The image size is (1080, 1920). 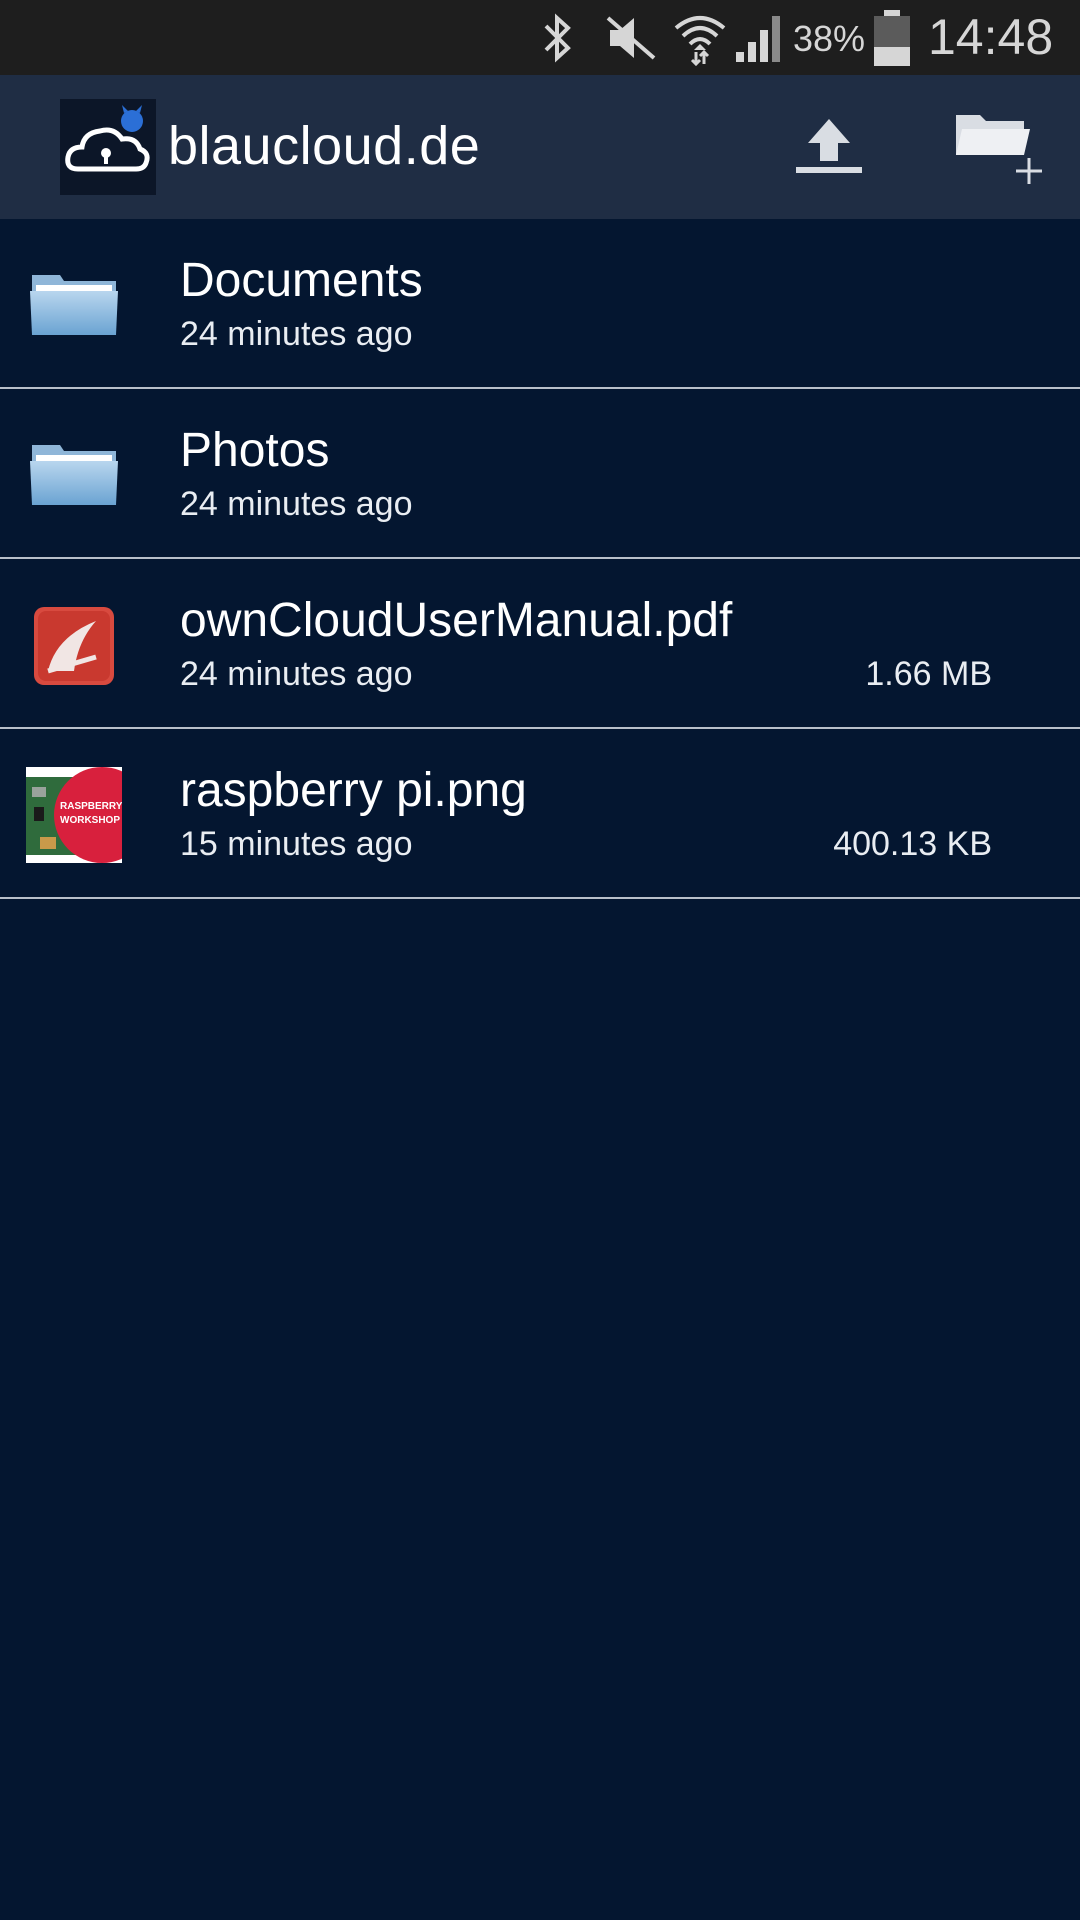 I want to click on file-name: Documents, so click(x=301, y=280).